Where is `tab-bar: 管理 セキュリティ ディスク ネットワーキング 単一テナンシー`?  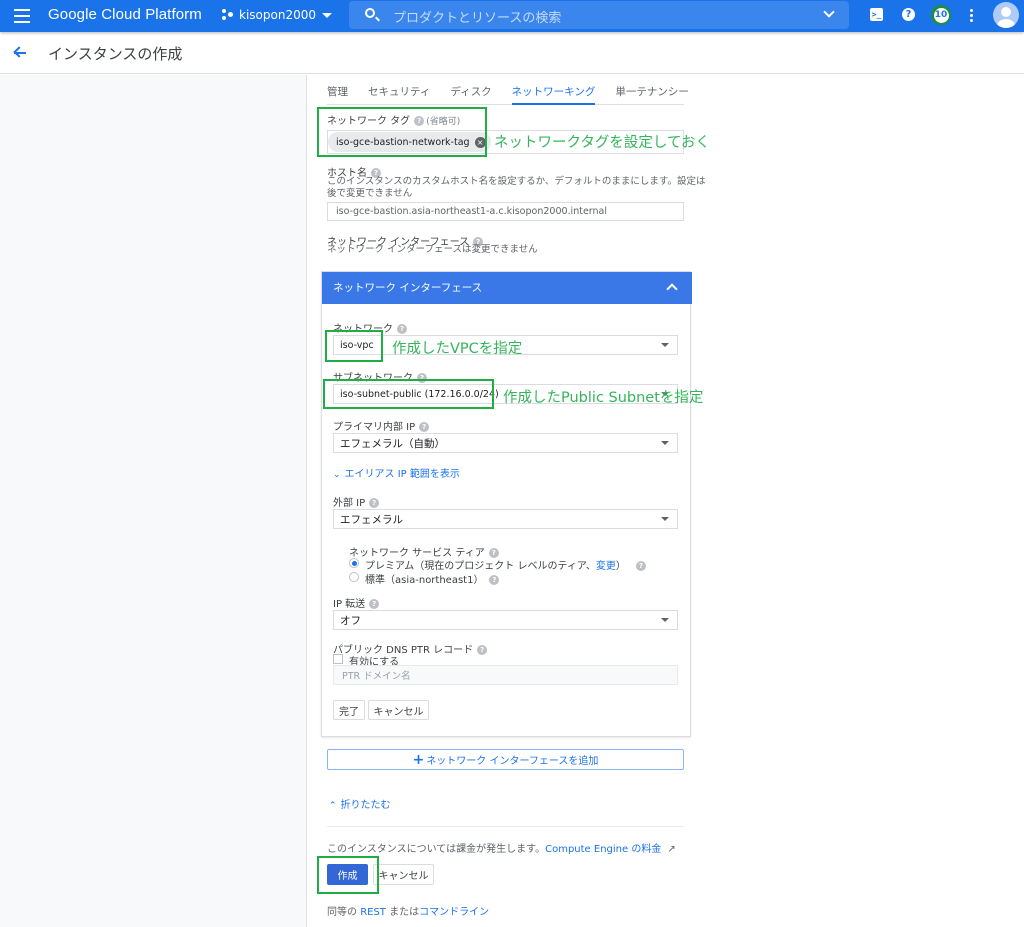 tab-bar: 管理 セキュリティ ディスク ネットワーキング 単一テナンシー is located at coordinates (508, 94).